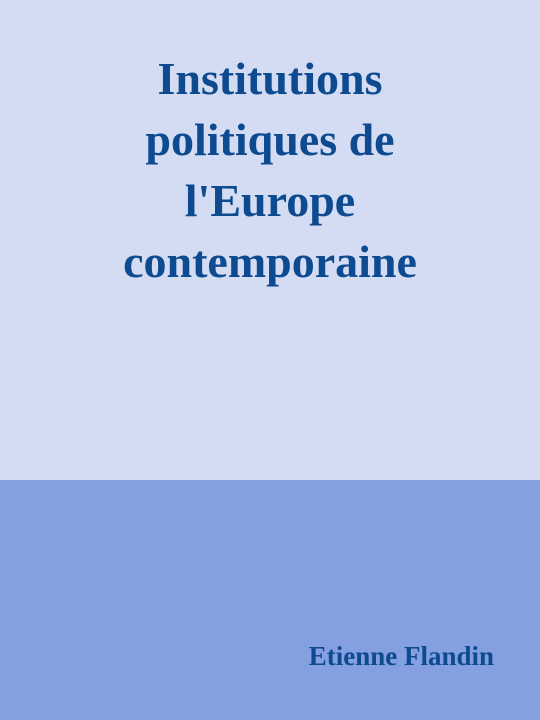 This screenshot has width=540, height=720. Describe the element at coordinates (401, 656) in the screenshot. I see `author-name: Etienne Flandin` at that location.